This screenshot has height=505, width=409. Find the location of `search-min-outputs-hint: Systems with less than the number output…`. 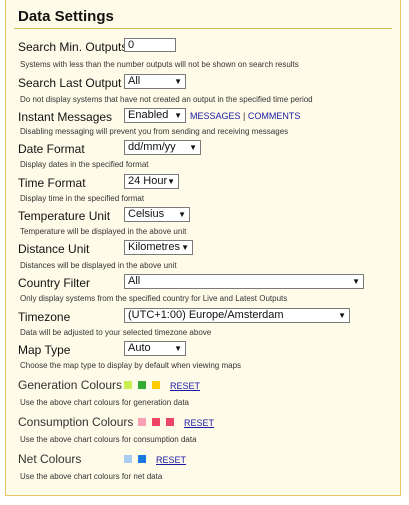

search-min-outputs-hint: Systems with less than the number output… is located at coordinates (159, 64).